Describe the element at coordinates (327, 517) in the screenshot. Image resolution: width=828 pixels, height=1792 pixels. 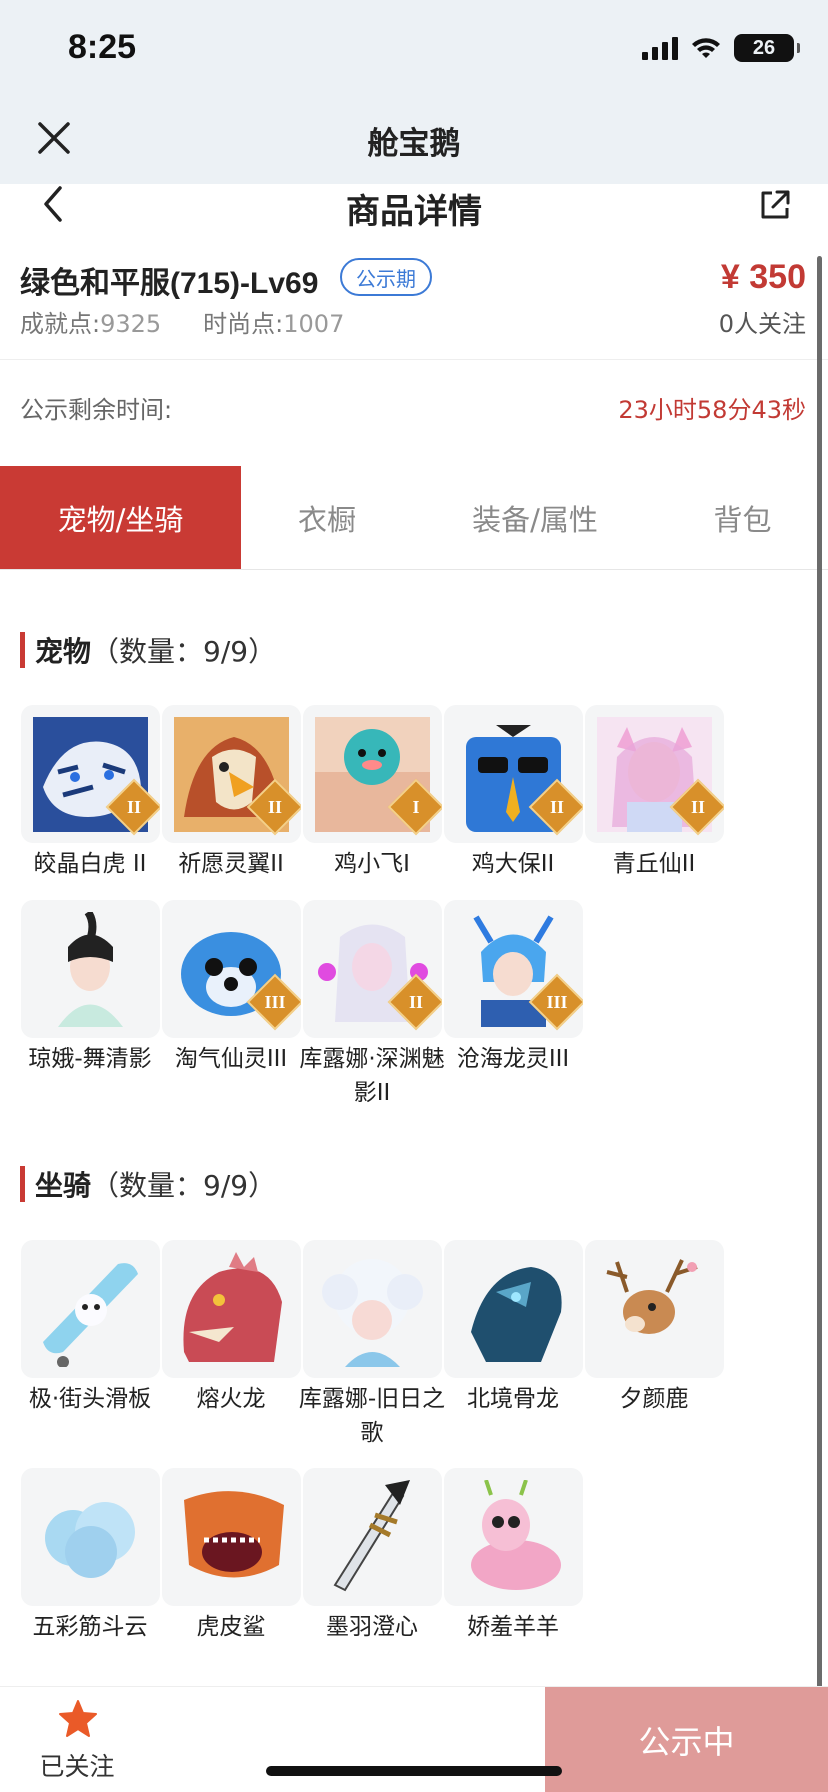
I see `tab-wardrobe: 衣橱` at that location.